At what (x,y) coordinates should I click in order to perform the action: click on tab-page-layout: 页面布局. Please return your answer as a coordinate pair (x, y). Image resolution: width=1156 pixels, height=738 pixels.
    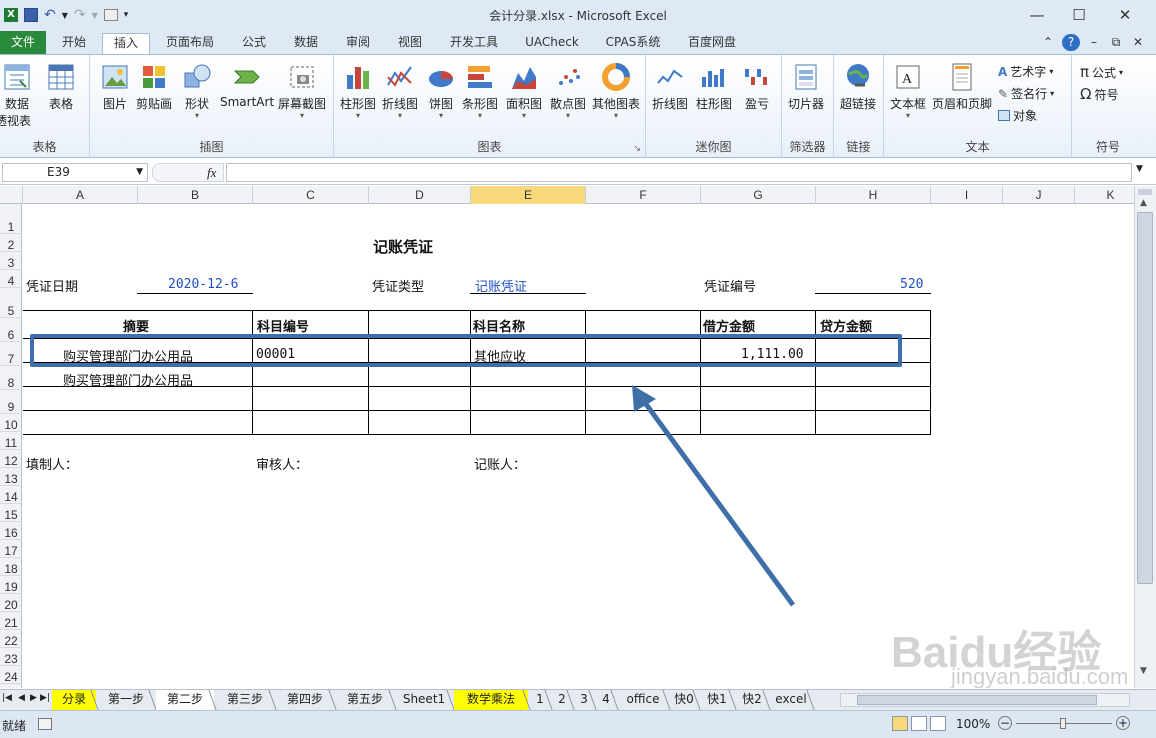
    Looking at the image, I should click on (190, 43).